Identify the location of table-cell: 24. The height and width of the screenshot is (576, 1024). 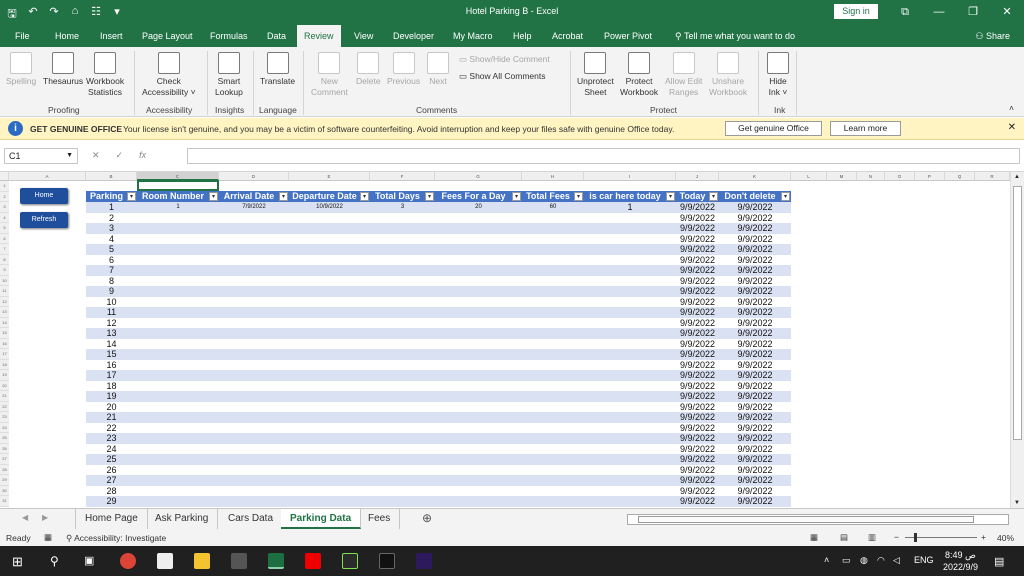
(111, 449).